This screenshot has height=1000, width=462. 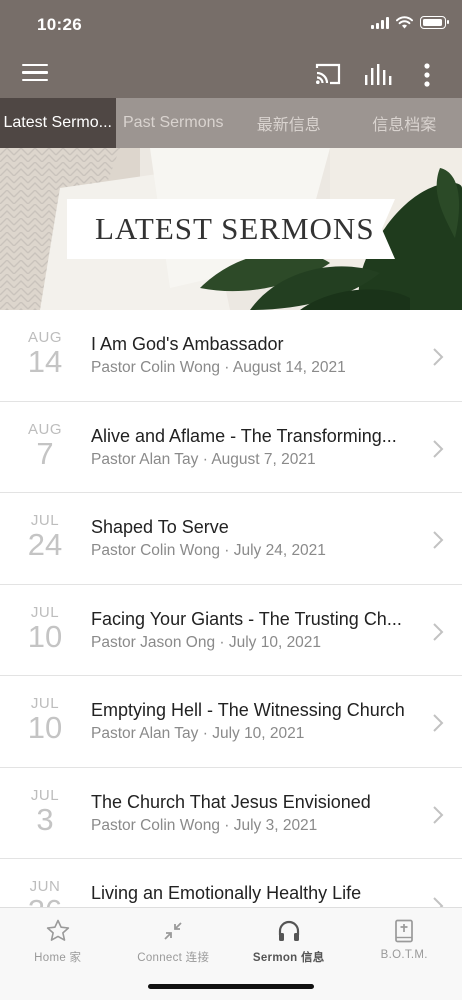 I want to click on date-day: 24, so click(x=45, y=544).